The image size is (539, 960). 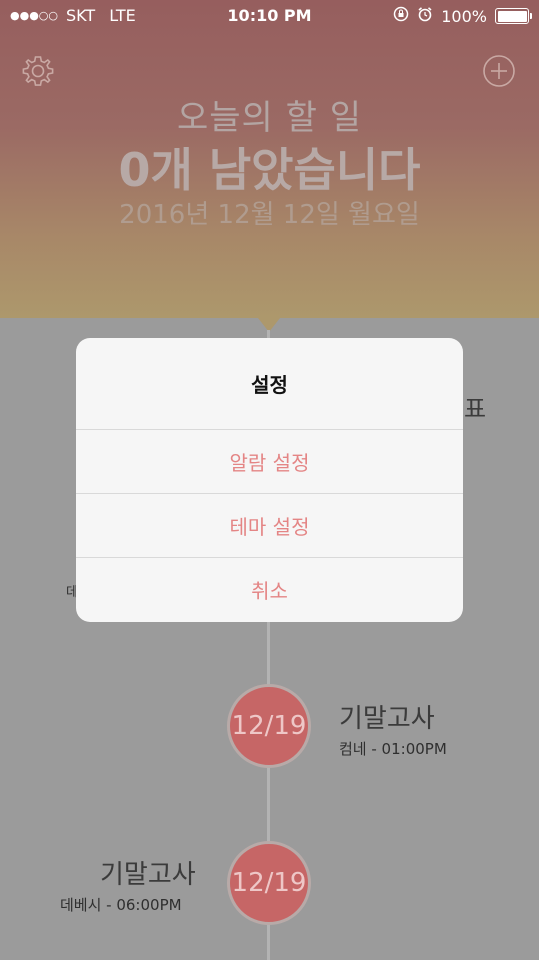 I want to click on battery-icon, so click(x=513, y=16).